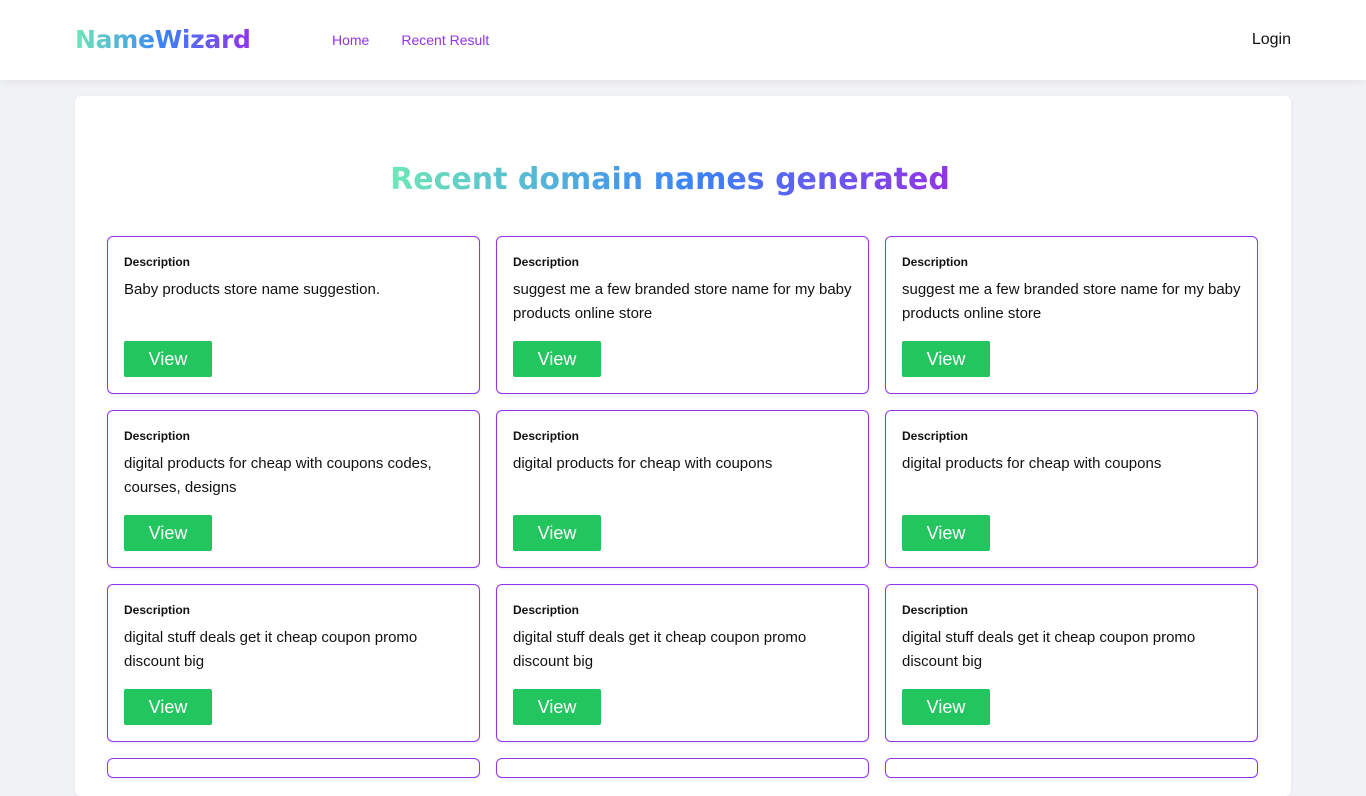 Image resolution: width=1366 pixels, height=796 pixels. What do you see at coordinates (445, 40) in the screenshot?
I see `nav-link-recent-result: Recent Result` at bounding box center [445, 40].